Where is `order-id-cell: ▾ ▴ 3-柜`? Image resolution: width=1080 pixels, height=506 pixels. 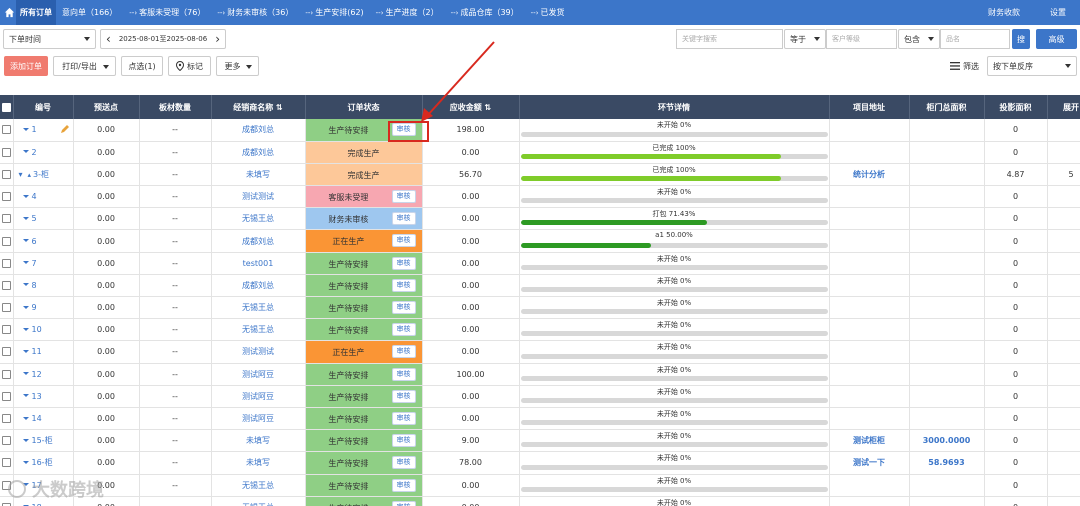 order-id-cell: ▾ ▴ 3-柜 is located at coordinates (43, 175).